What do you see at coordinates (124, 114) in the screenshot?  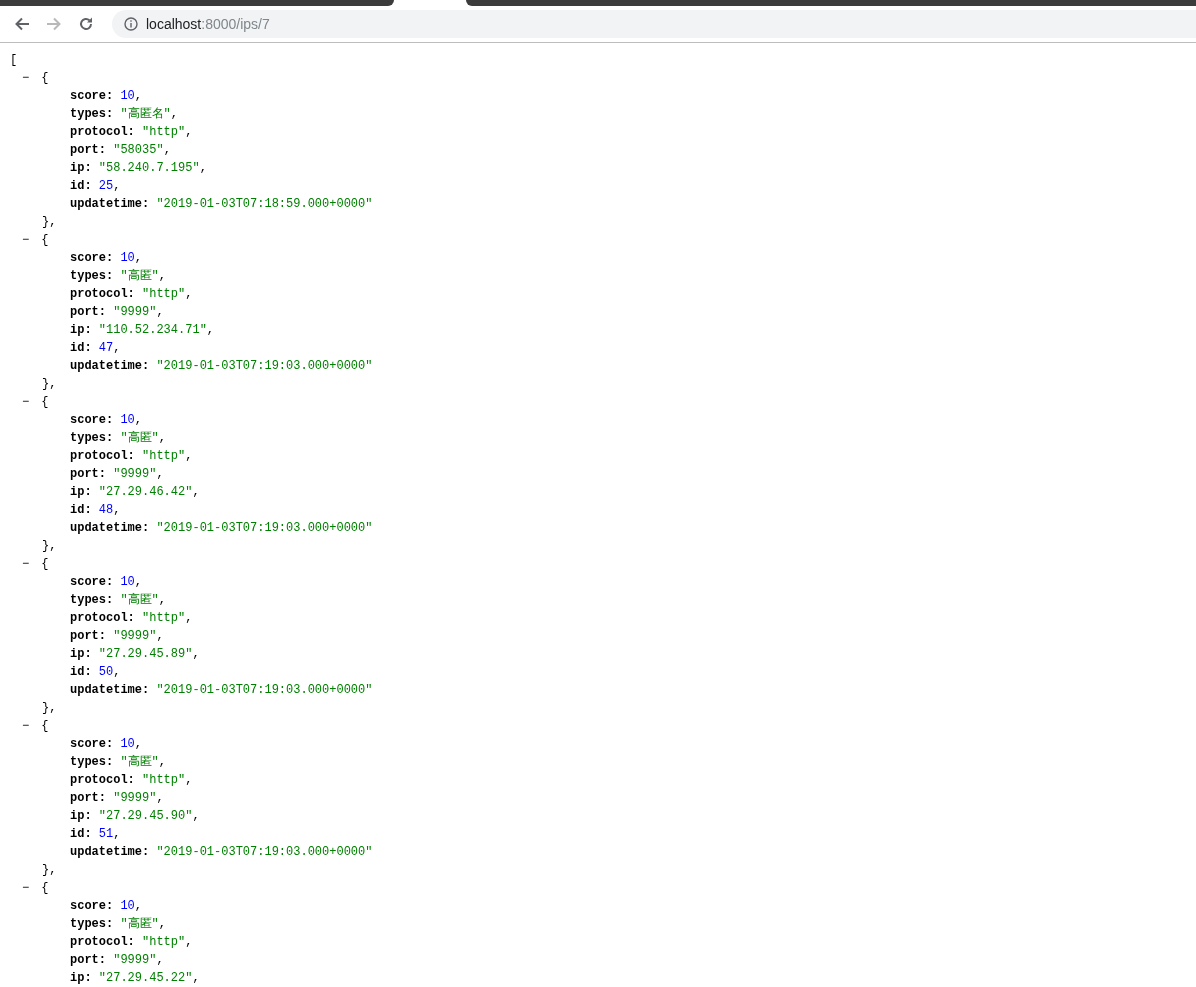 I see `json-field: types: "高匿名",` at bounding box center [124, 114].